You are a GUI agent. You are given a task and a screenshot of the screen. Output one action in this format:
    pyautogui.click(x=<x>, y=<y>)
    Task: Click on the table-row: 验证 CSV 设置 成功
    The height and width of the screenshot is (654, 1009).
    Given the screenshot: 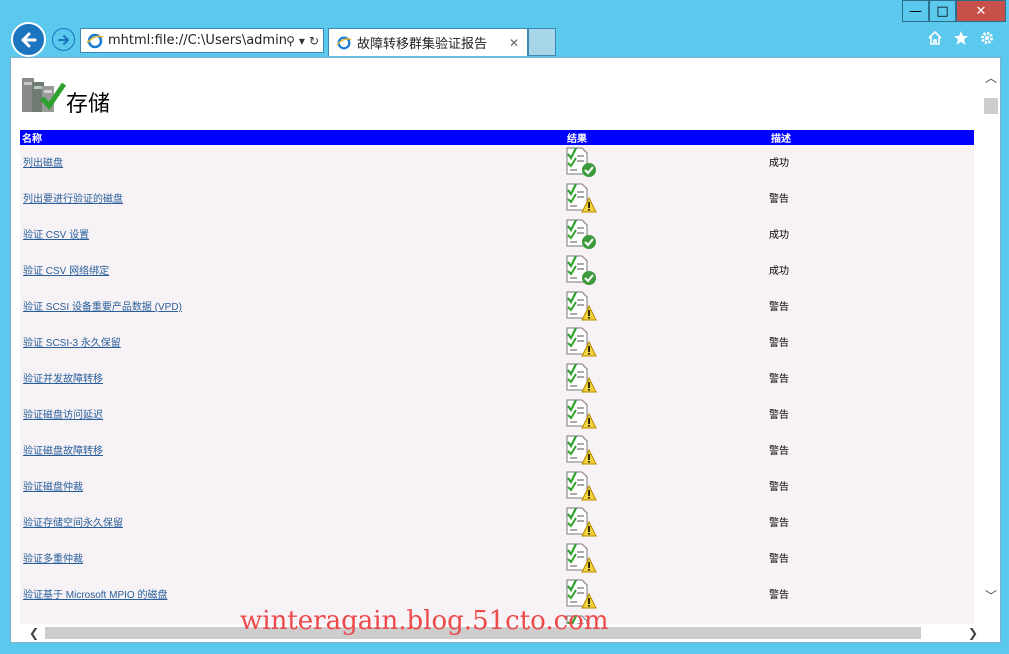 What is the action you would take?
    pyautogui.click(x=497, y=235)
    